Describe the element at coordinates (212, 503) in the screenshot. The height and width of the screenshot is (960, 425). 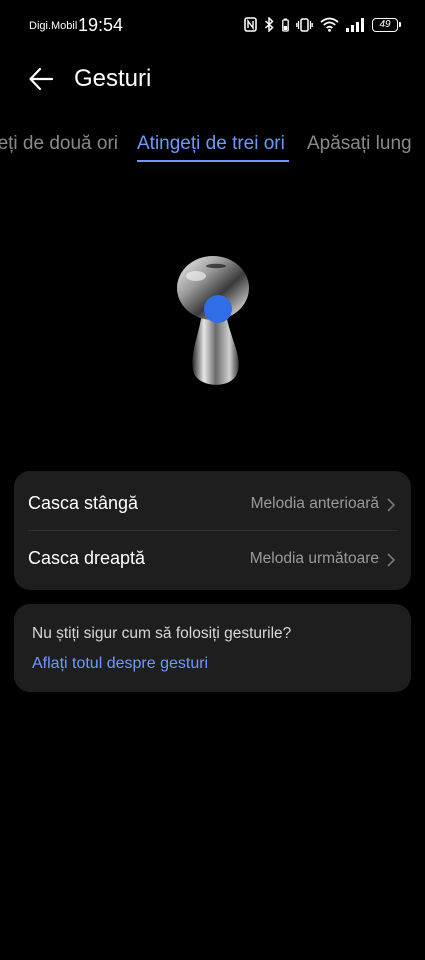
I see `left-earbud-row: Casca stângă Melodia anterioară` at that location.